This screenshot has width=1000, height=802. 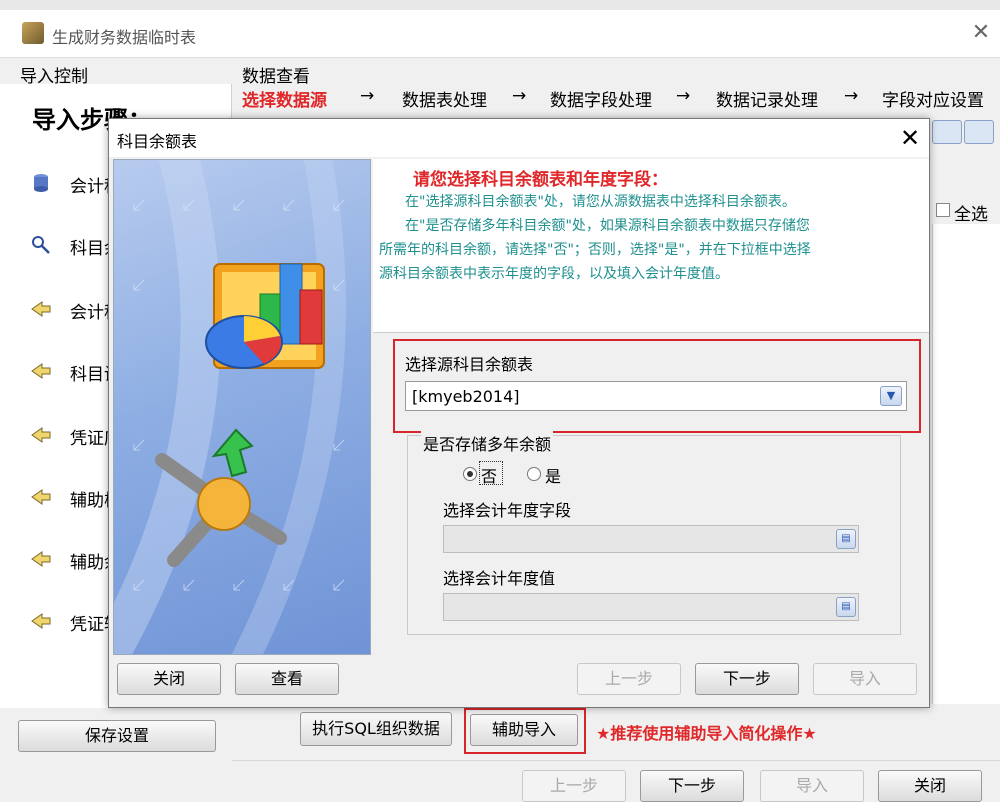 What do you see at coordinates (287, 679) in the screenshot?
I see `dialog-view-button: 查看` at bounding box center [287, 679].